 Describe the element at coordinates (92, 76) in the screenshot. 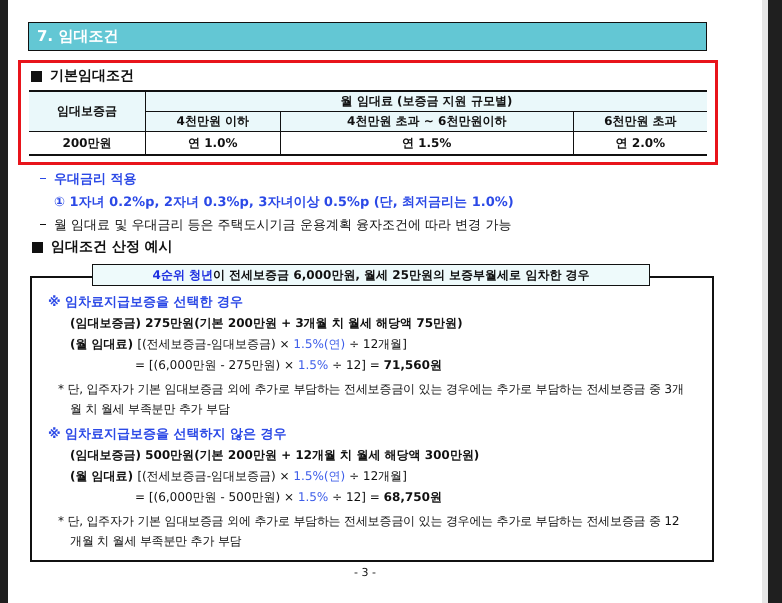

I see `section-title: 기본임대조건` at that location.